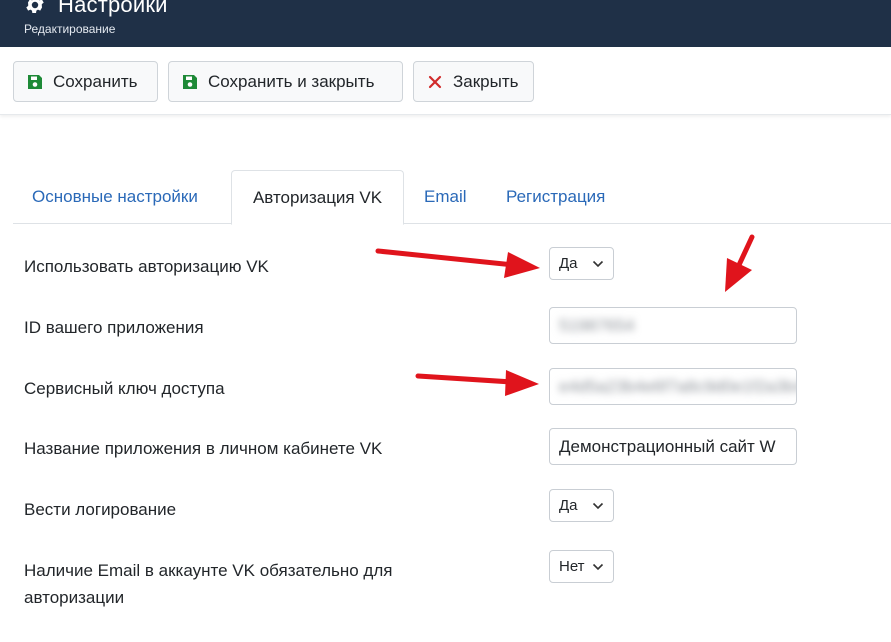  I want to click on tab-main-settings: Основные настройки, so click(115, 197).